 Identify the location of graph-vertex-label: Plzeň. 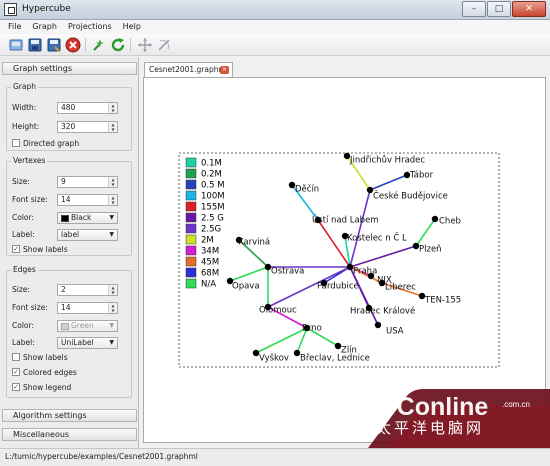
(430, 249).